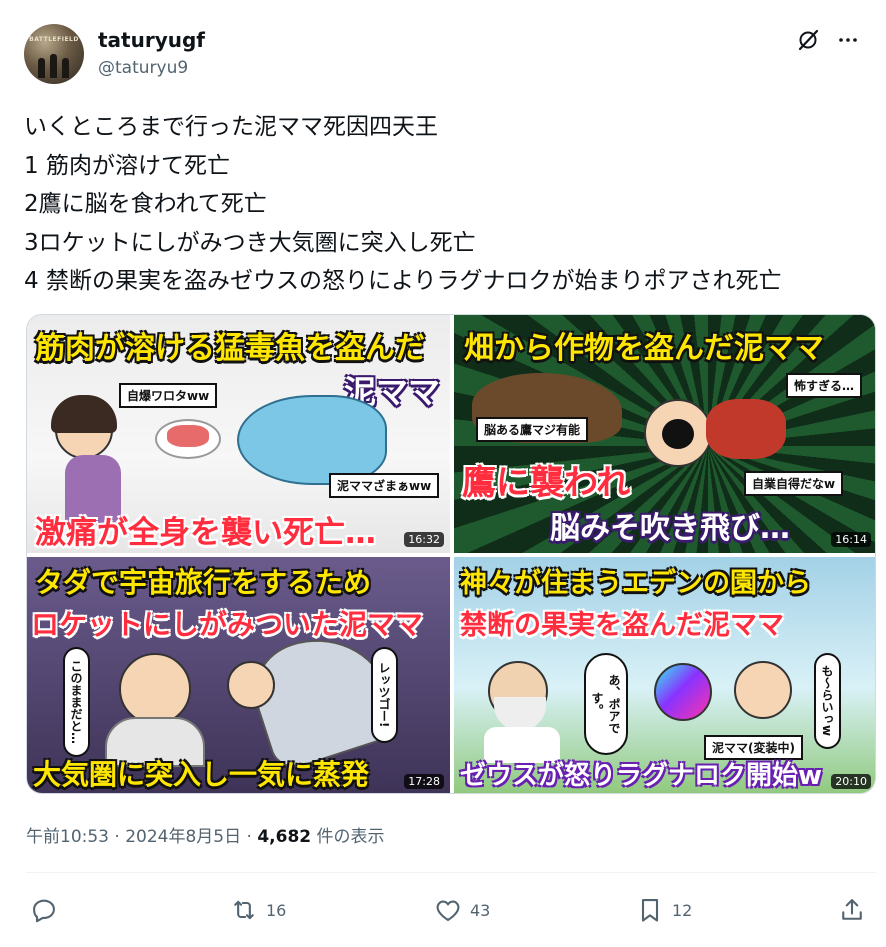 This screenshot has height=947, width=886. What do you see at coordinates (258, 910) in the screenshot?
I see `retweet-button: 16` at bounding box center [258, 910].